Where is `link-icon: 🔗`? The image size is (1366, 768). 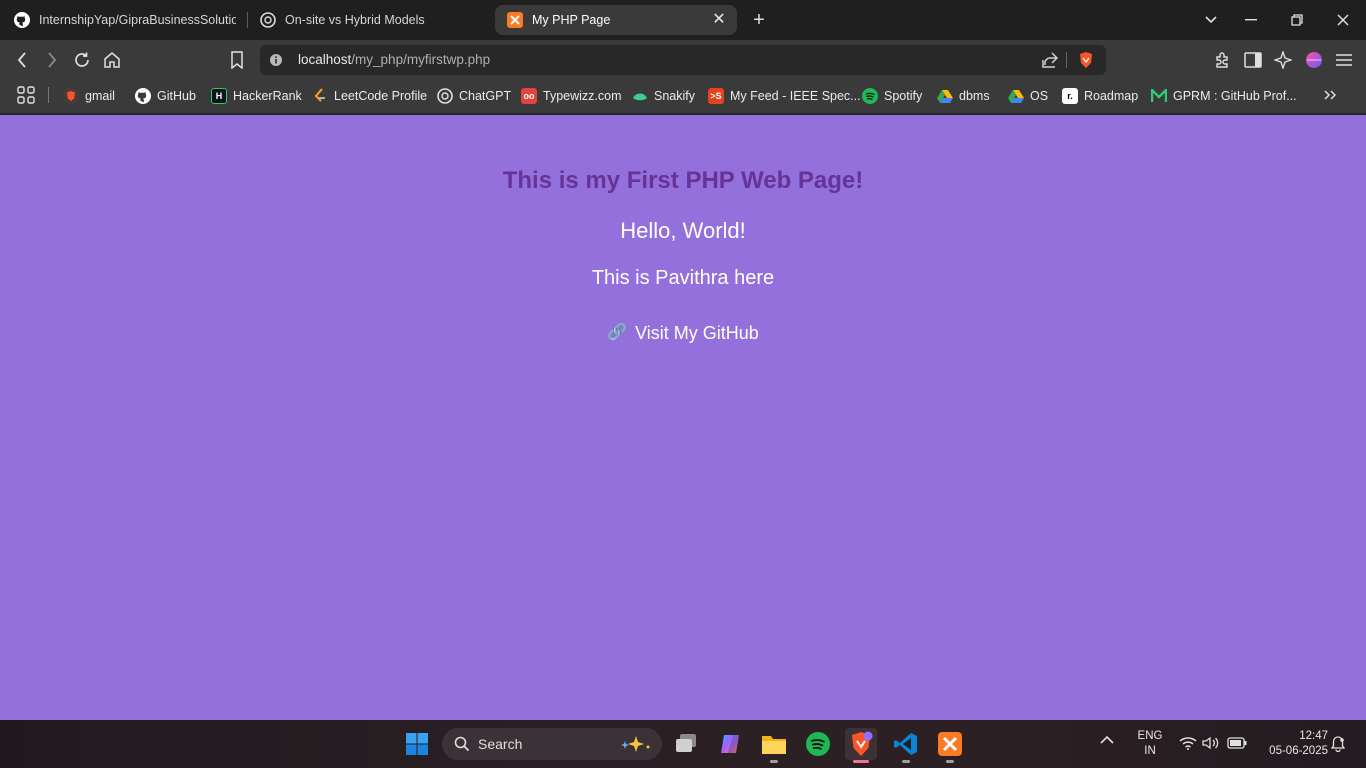 link-icon: 🔗 is located at coordinates (617, 332).